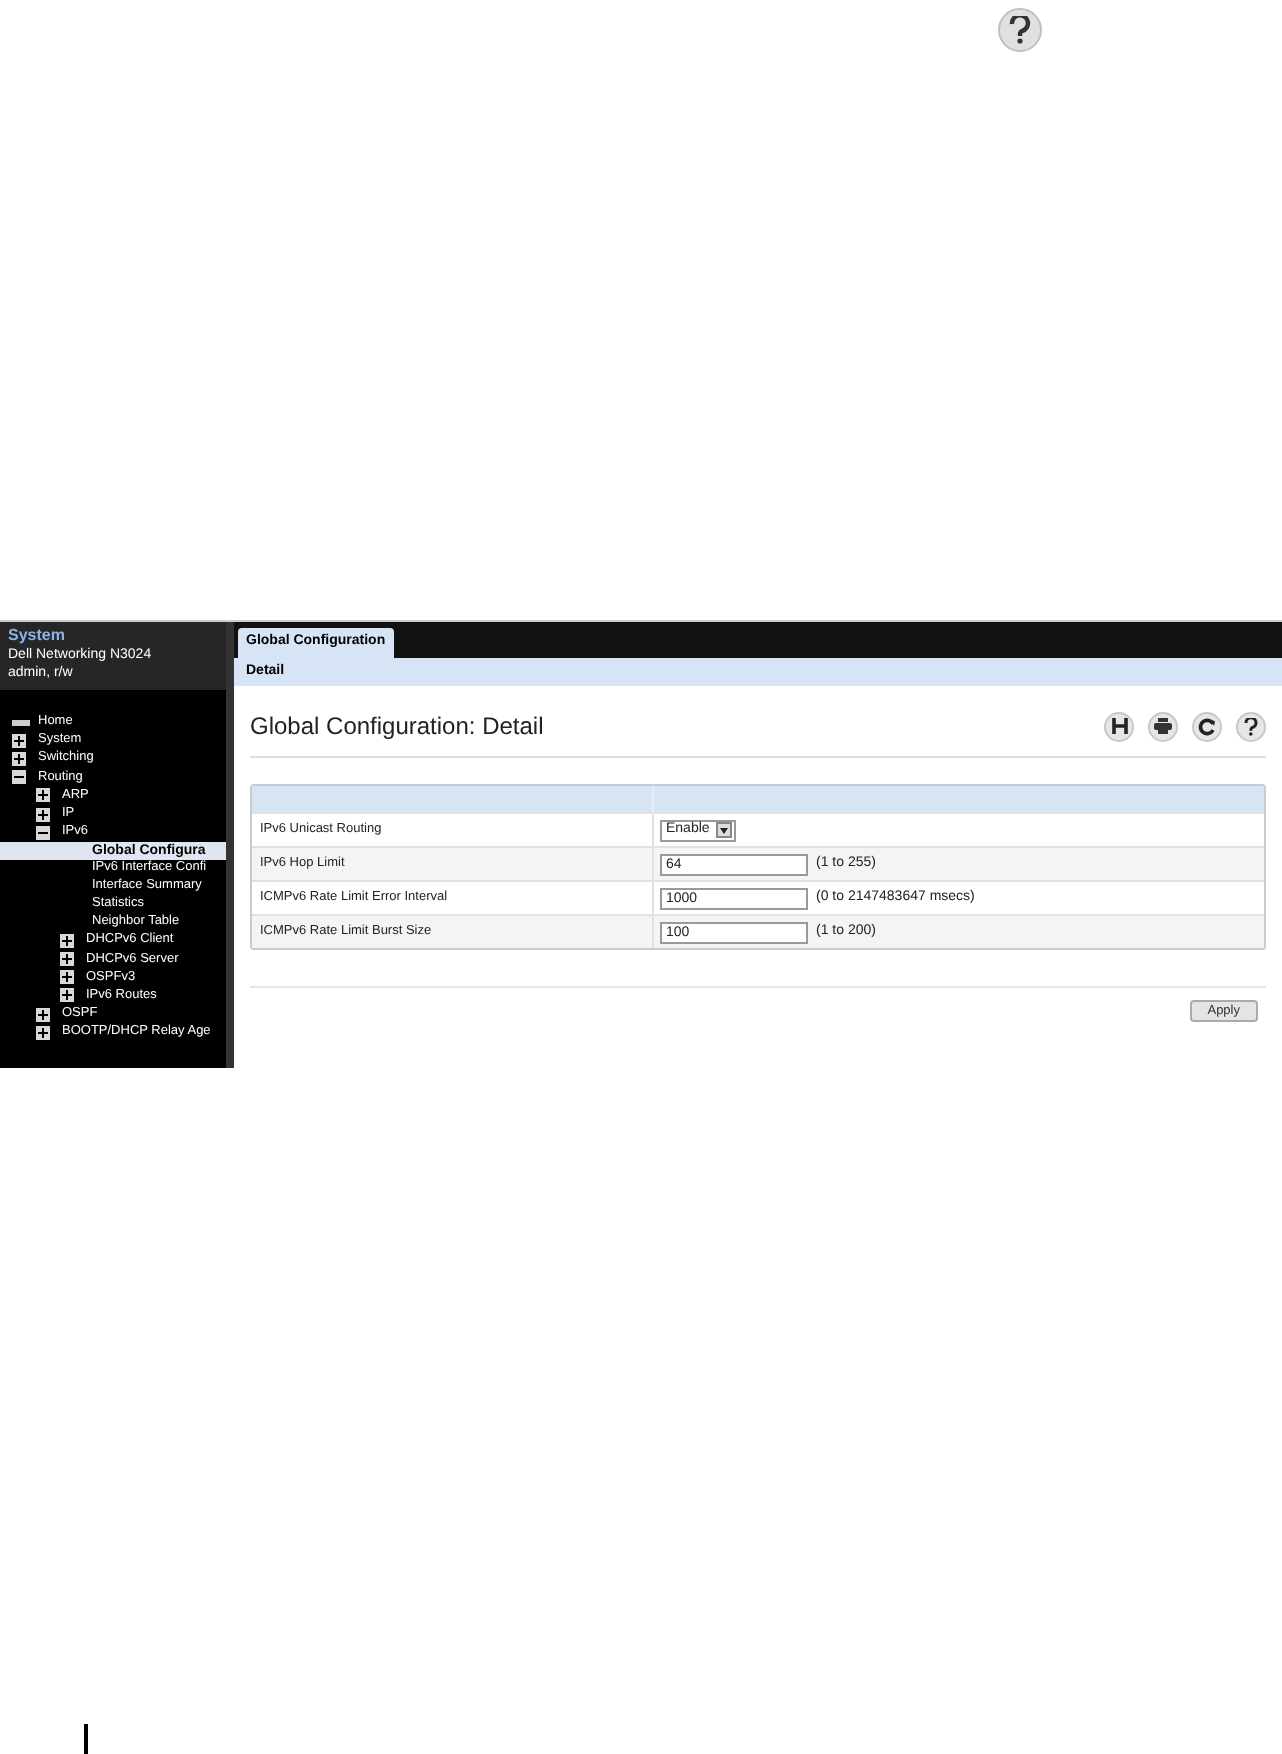 Image resolution: width=1282 pixels, height=1754 pixels. What do you see at coordinates (1119, 726) in the screenshot?
I see `save-icon` at bounding box center [1119, 726].